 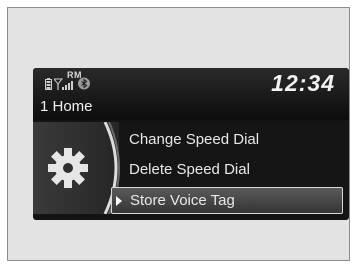 What do you see at coordinates (66, 106) in the screenshot?
I see `page-title: 1 Home` at bounding box center [66, 106].